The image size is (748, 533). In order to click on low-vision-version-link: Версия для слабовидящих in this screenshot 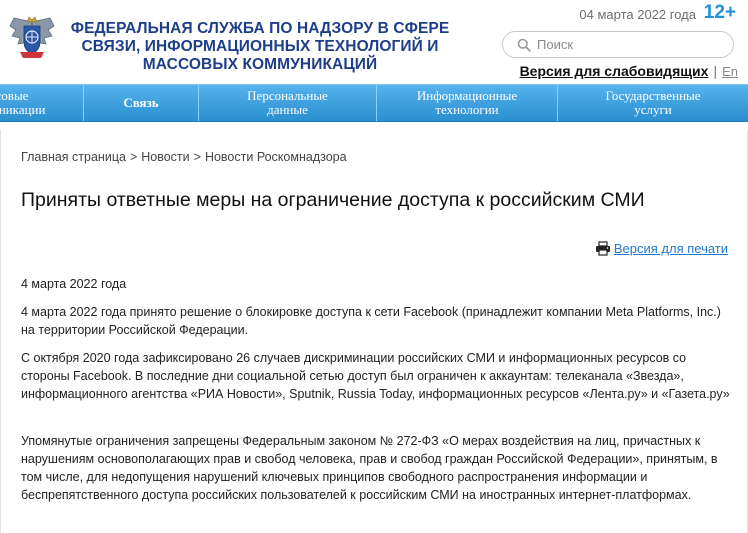, I will do `click(614, 71)`.